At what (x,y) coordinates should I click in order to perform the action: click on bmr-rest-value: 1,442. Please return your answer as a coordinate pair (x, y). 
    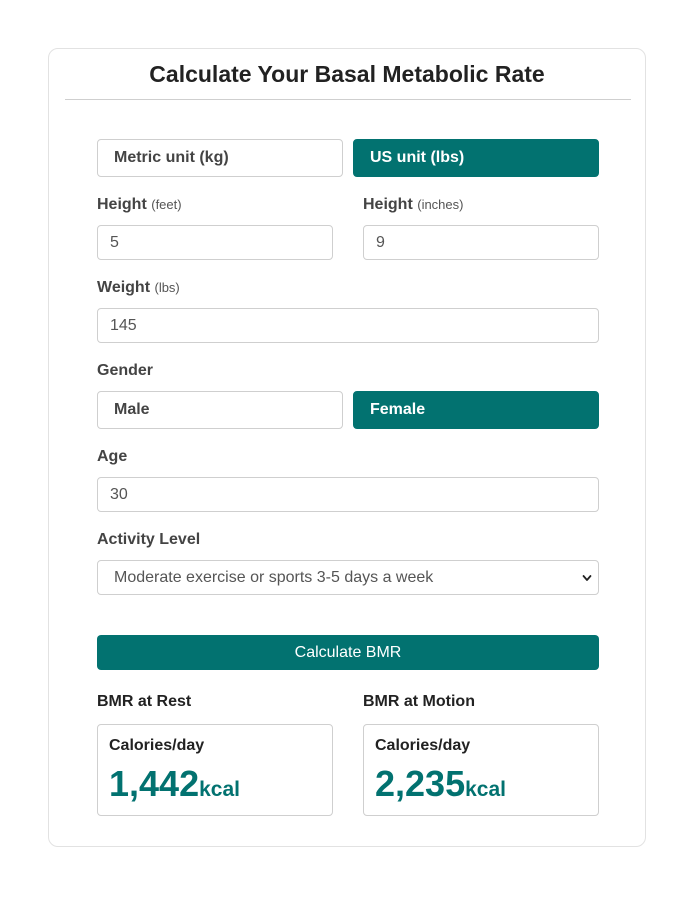
    Looking at the image, I should click on (154, 783).